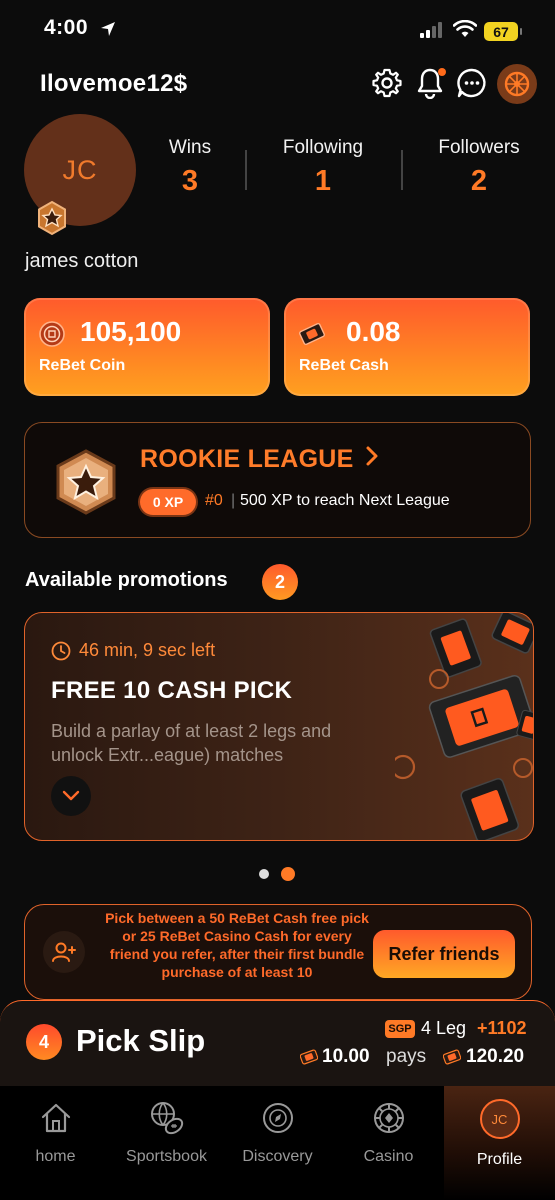 The height and width of the screenshot is (1200, 555). What do you see at coordinates (430, 83) in the screenshot?
I see `notifications-button` at bounding box center [430, 83].